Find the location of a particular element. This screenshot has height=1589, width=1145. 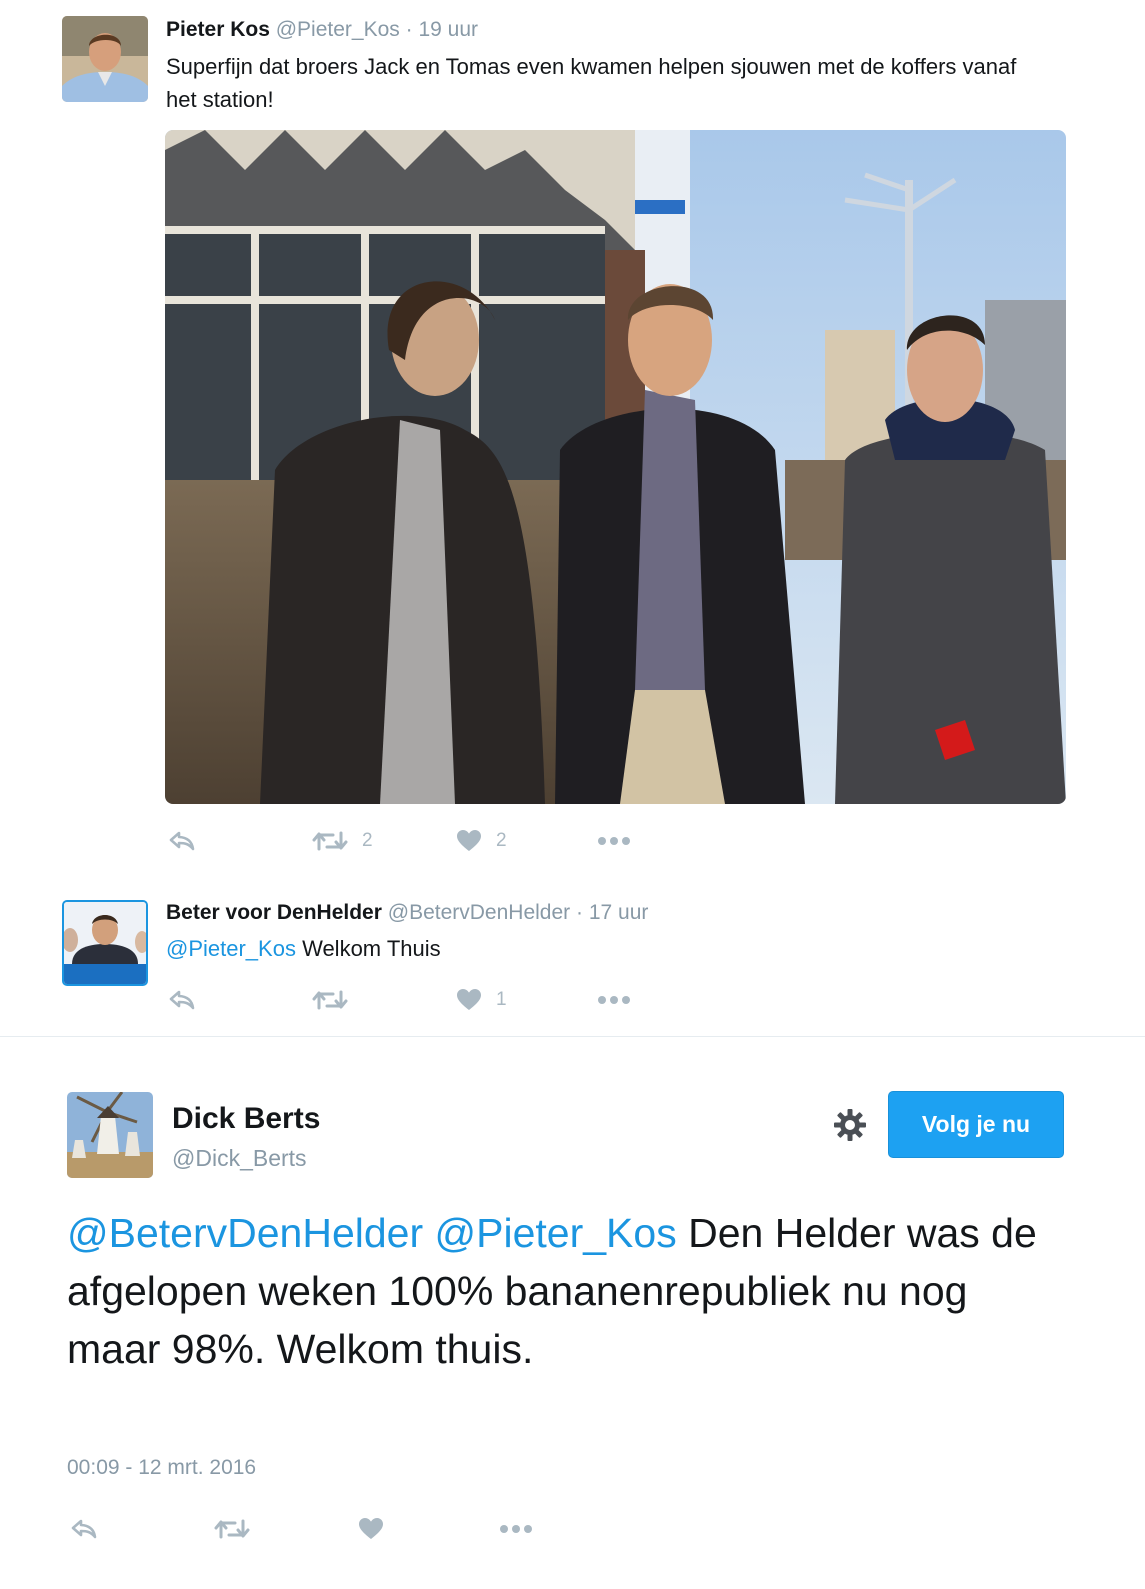

avatar-pieter-kos is located at coordinates (105, 59).